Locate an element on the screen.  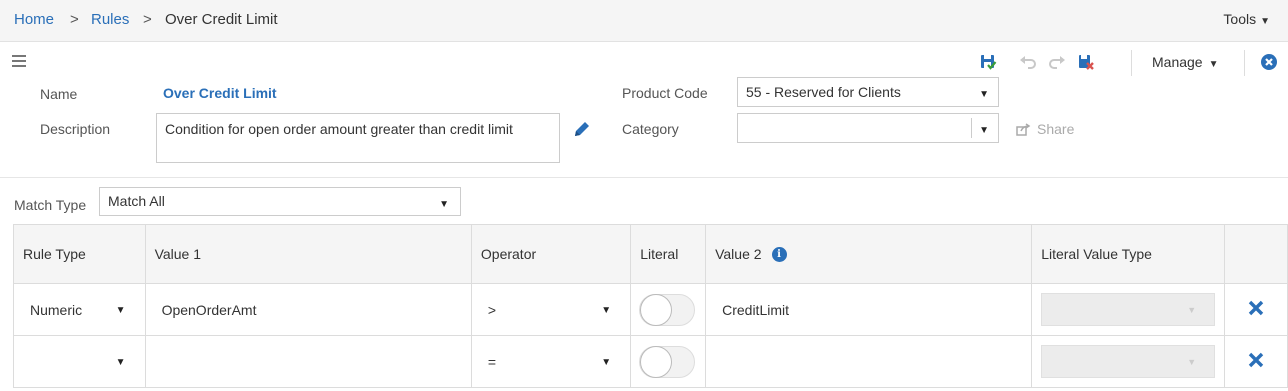
value1-input is located at coordinates (308, 361).